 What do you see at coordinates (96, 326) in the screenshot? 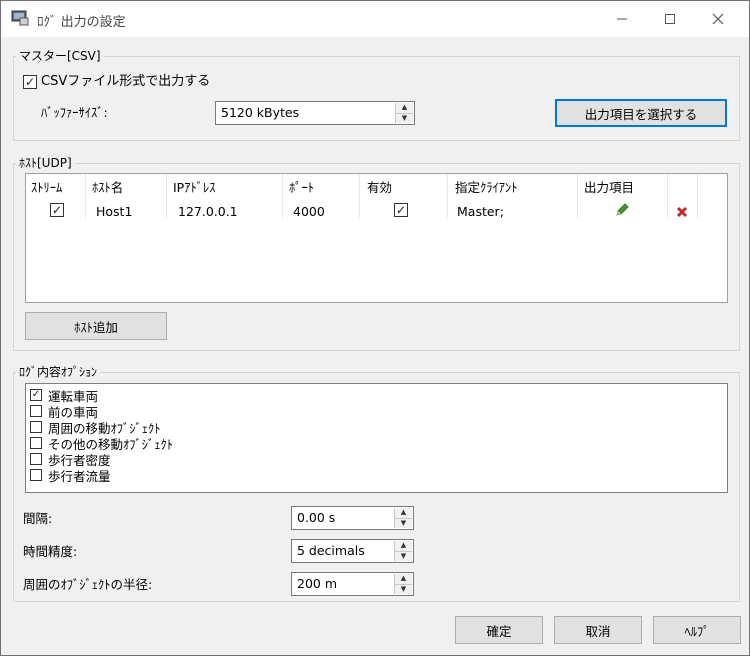
I see `add-host-button: ﾎｽﾄ追加` at bounding box center [96, 326].